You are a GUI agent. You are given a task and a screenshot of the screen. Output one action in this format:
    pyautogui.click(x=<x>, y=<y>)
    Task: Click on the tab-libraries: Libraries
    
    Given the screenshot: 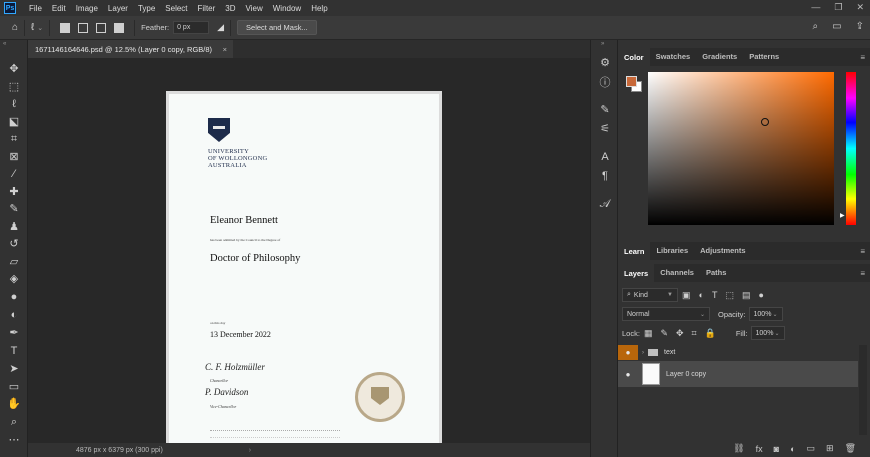 What is the action you would take?
    pyautogui.click(x=672, y=253)
    